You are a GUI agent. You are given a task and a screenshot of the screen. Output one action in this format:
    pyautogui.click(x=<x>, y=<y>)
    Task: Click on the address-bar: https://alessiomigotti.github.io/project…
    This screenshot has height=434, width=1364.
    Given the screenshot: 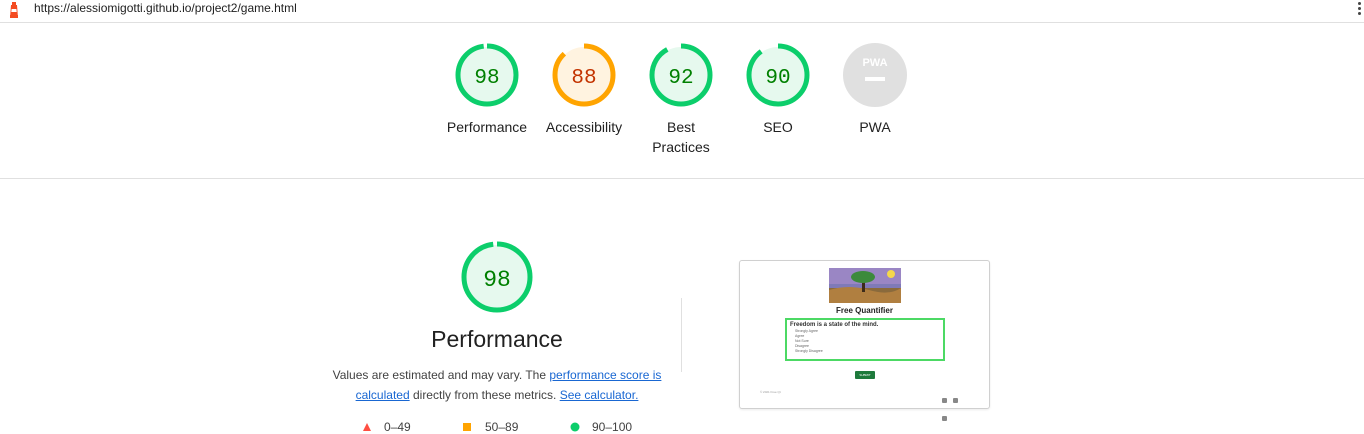 What is the action you would take?
    pyautogui.click(x=682, y=11)
    